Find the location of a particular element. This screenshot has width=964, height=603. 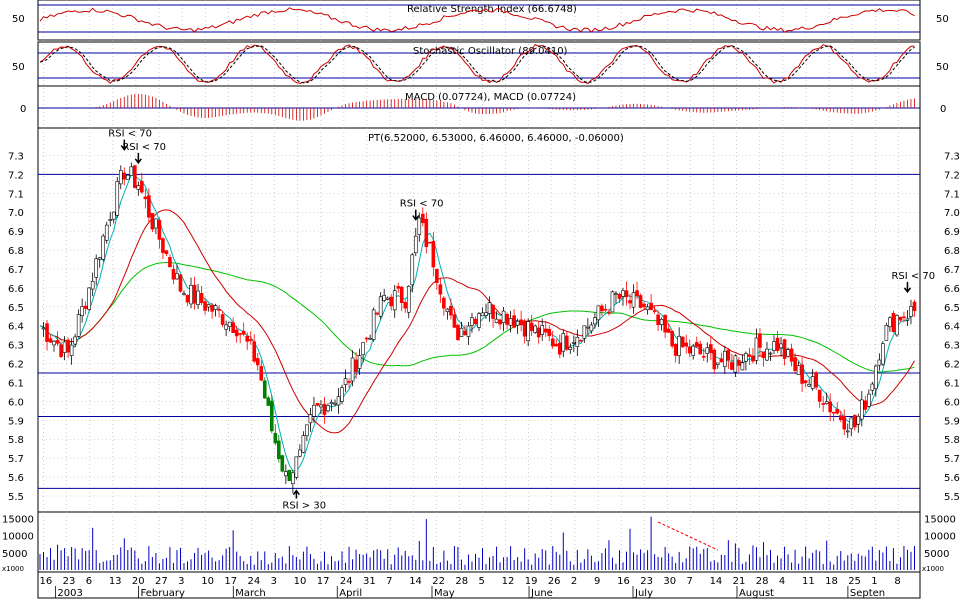

stoch-tick-left: 50 is located at coordinates (18, 67).